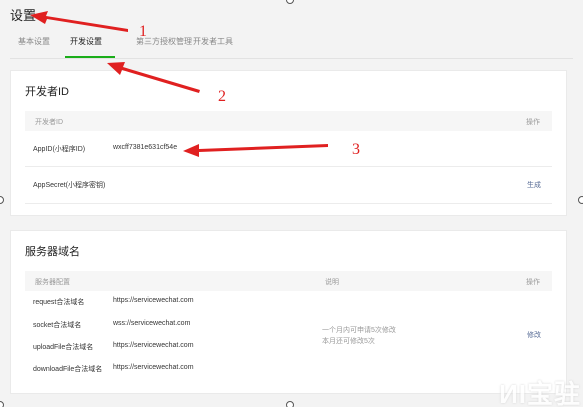  Describe the element at coordinates (143, 31) in the screenshot. I see `annotation-number-1: 1` at that location.